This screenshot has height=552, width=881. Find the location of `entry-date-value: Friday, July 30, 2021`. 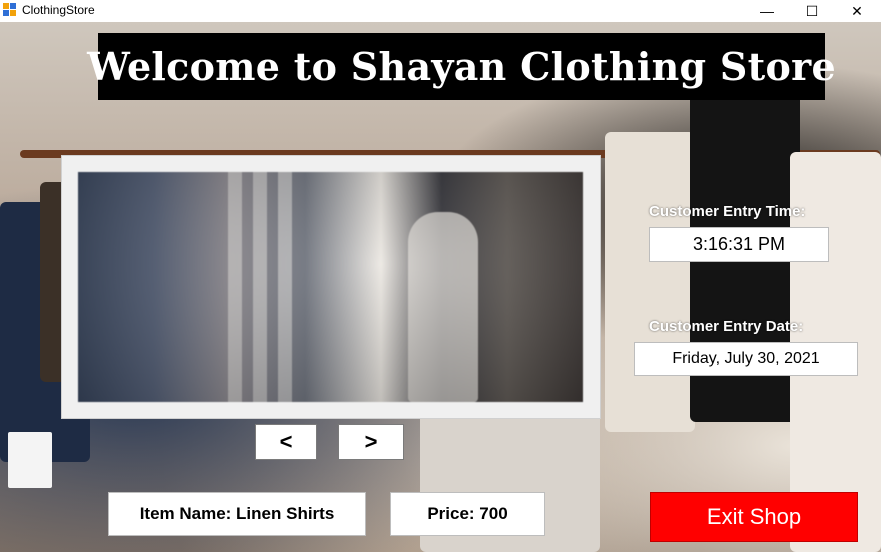

entry-date-value: Friday, July 30, 2021 is located at coordinates (746, 359).